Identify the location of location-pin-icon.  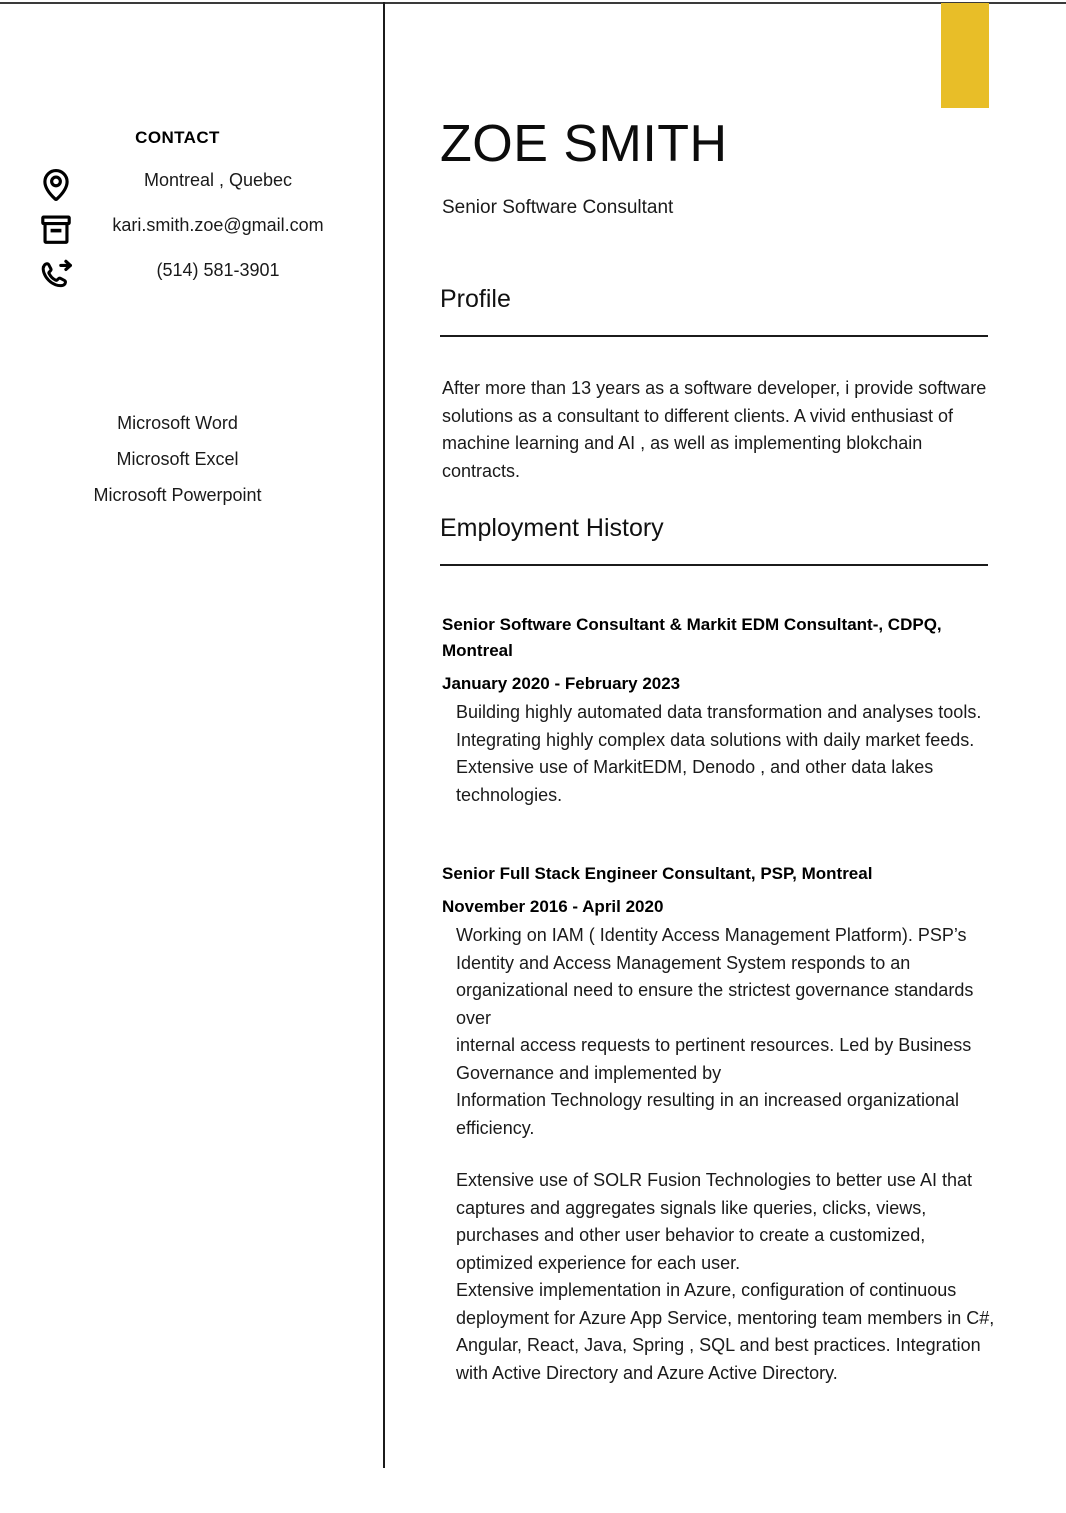
(56, 185).